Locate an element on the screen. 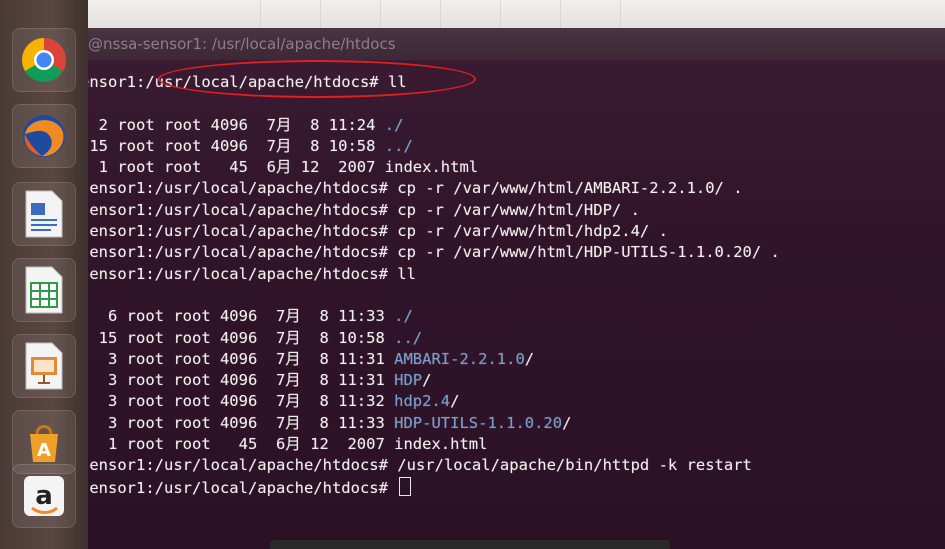 This screenshot has height=549, width=945. terminal-line: sensor1:/usr/local/apache/htdocs# ll is located at coordinates (430, 274).